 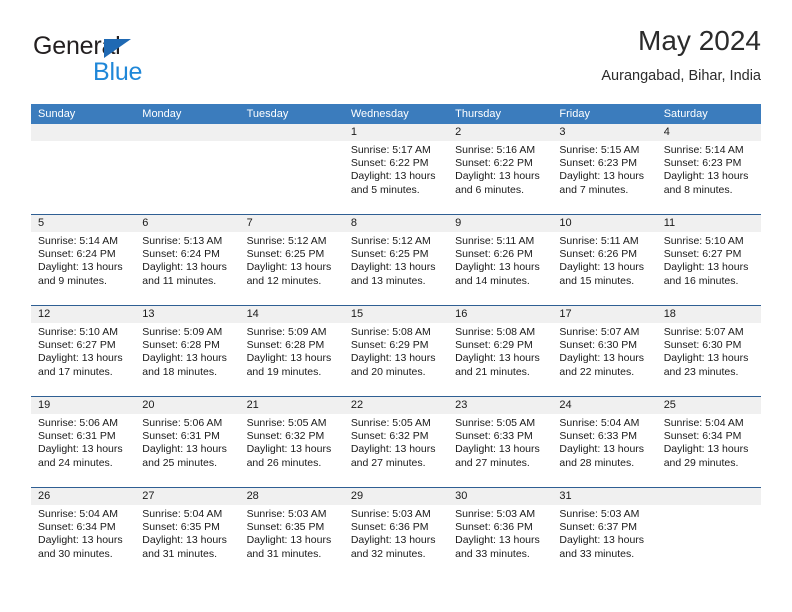 I want to click on day-number: 1, so click(x=396, y=132).